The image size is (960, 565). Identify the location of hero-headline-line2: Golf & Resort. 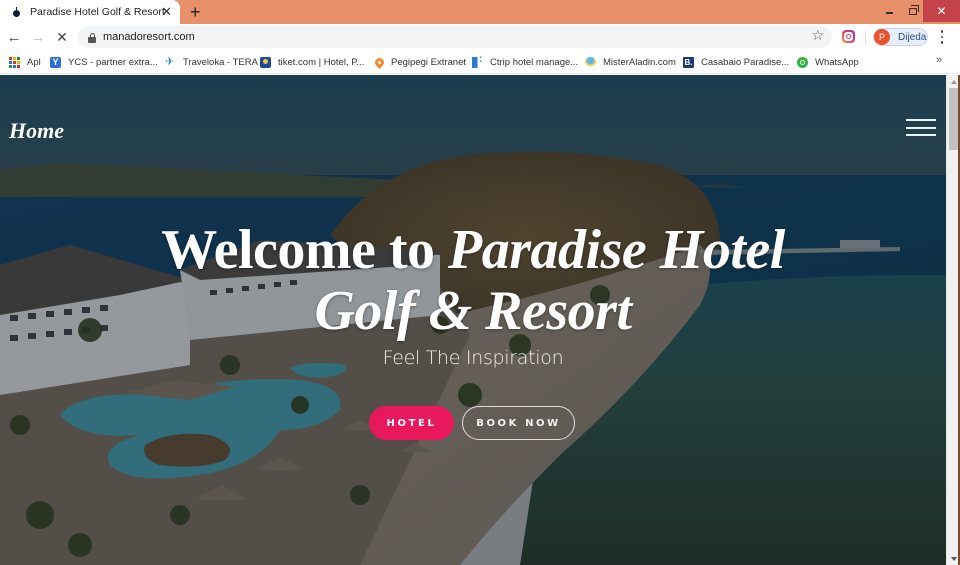
(473, 311).